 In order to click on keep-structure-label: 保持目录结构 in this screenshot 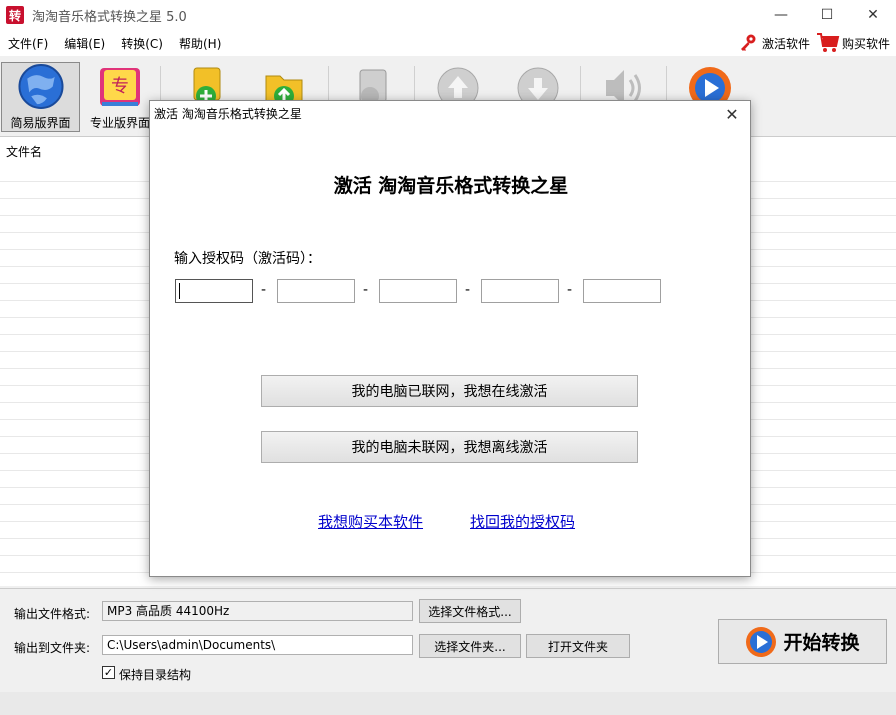, I will do `click(155, 674)`.